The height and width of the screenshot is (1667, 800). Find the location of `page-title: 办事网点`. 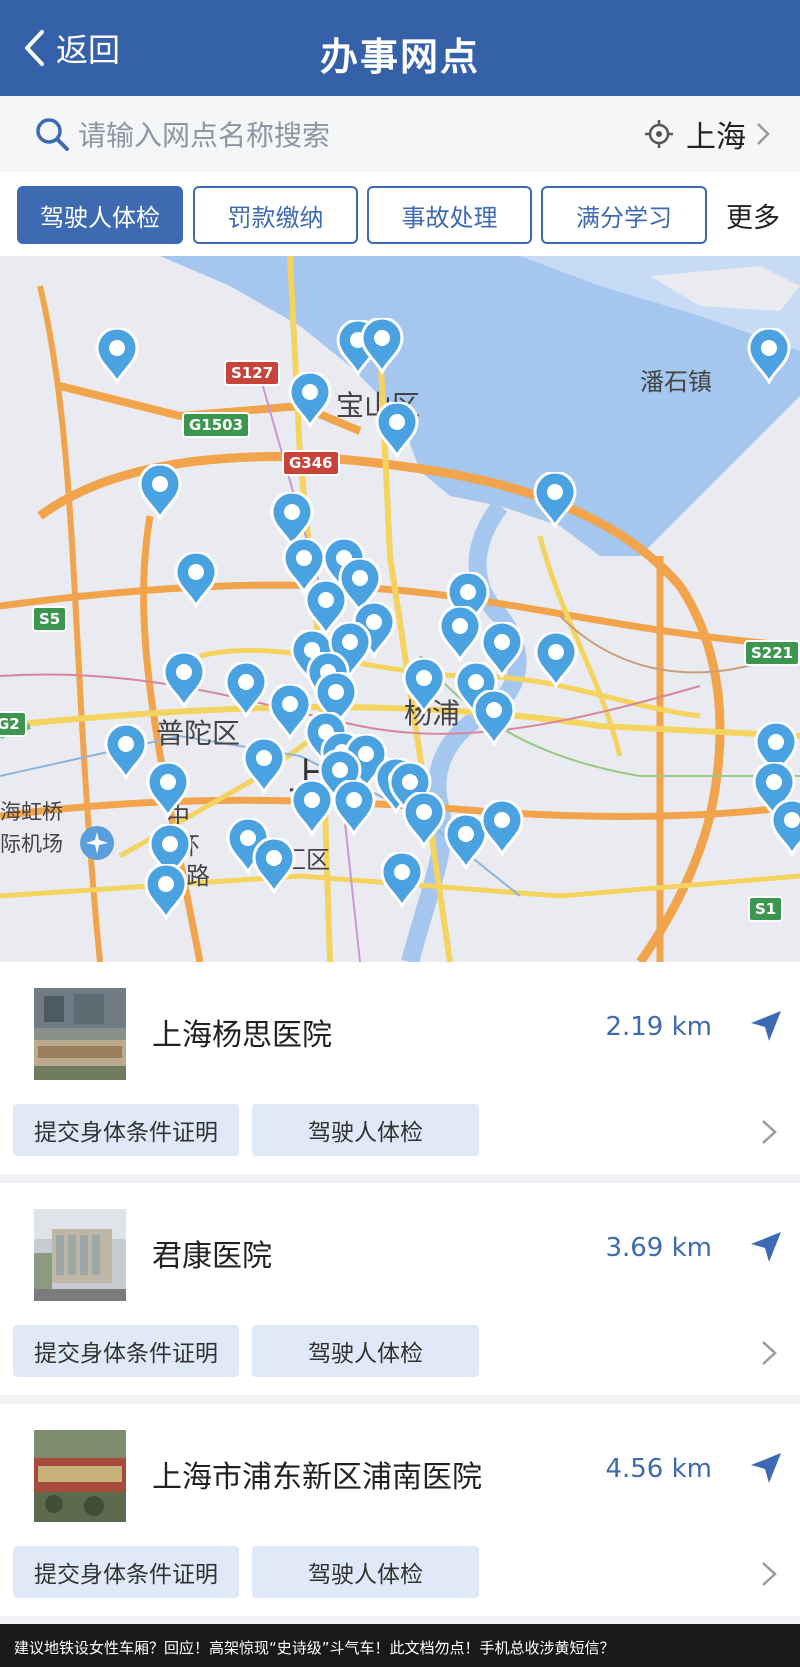

page-title: 办事网点 is located at coordinates (399, 57).